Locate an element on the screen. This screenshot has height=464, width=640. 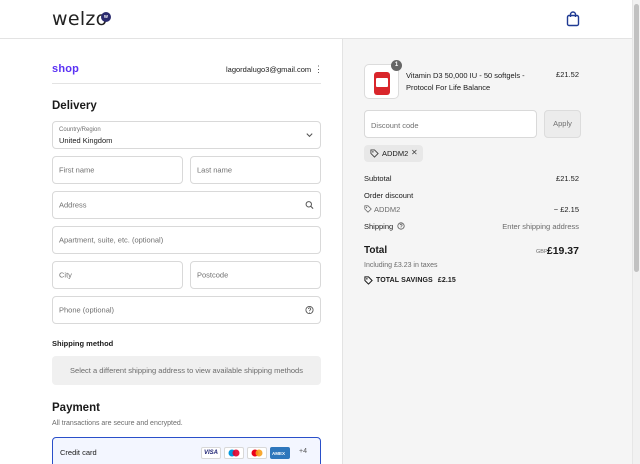
delivery-heading: Delivery is located at coordinates (74, 106).